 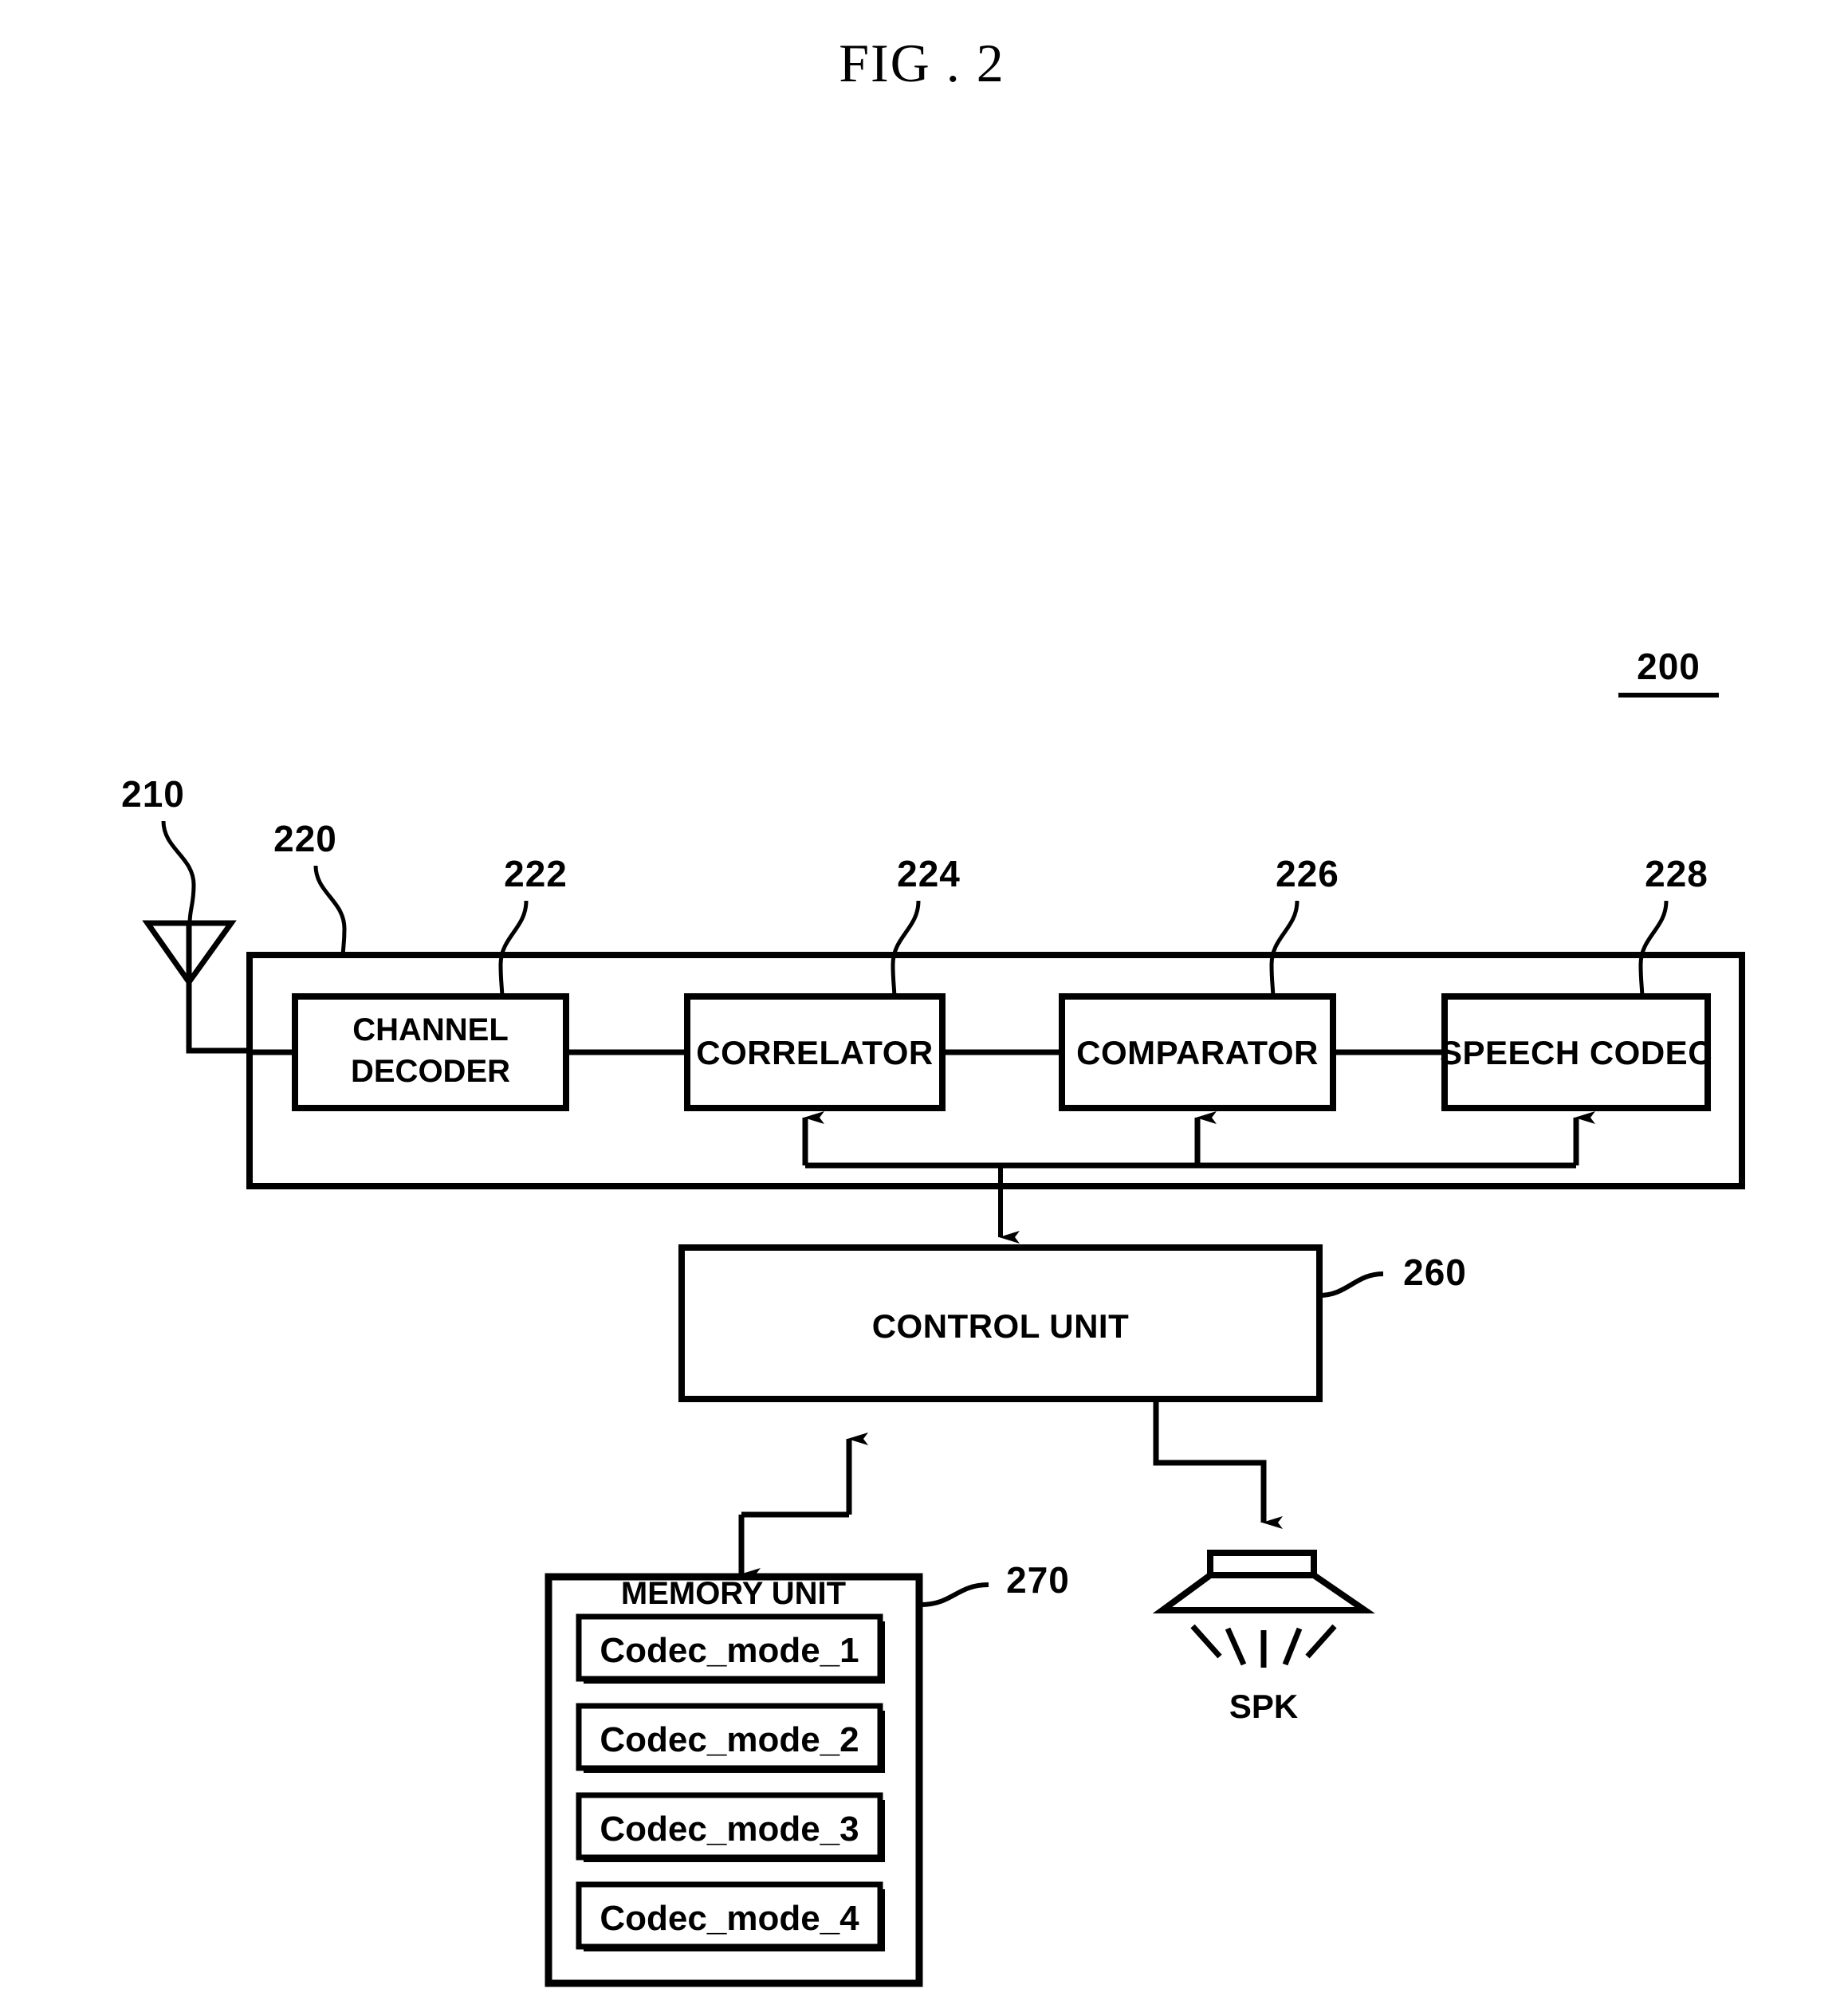 I want to click on ref-200-group: 200, so click(x=1668, y=672).